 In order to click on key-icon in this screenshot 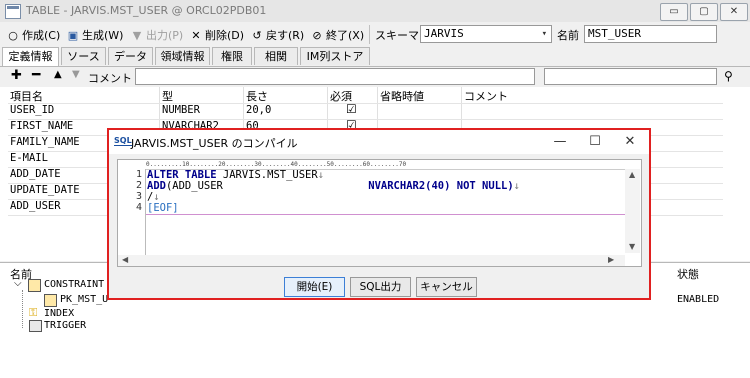, I will do `click(50, 300)`.